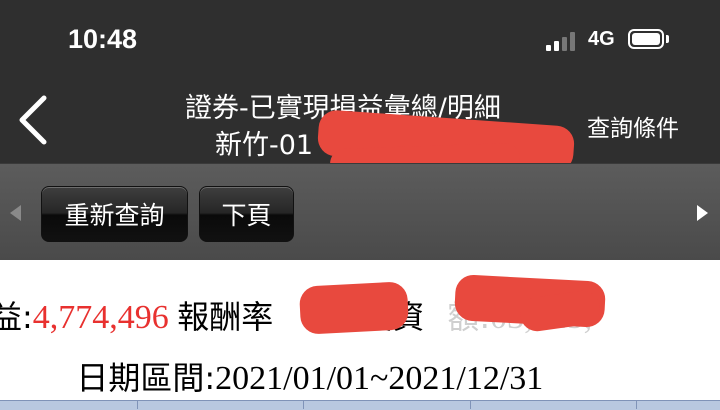 This screenshot has height=410, width=720. I want to click on network-label: 4G, so click(601, 39).